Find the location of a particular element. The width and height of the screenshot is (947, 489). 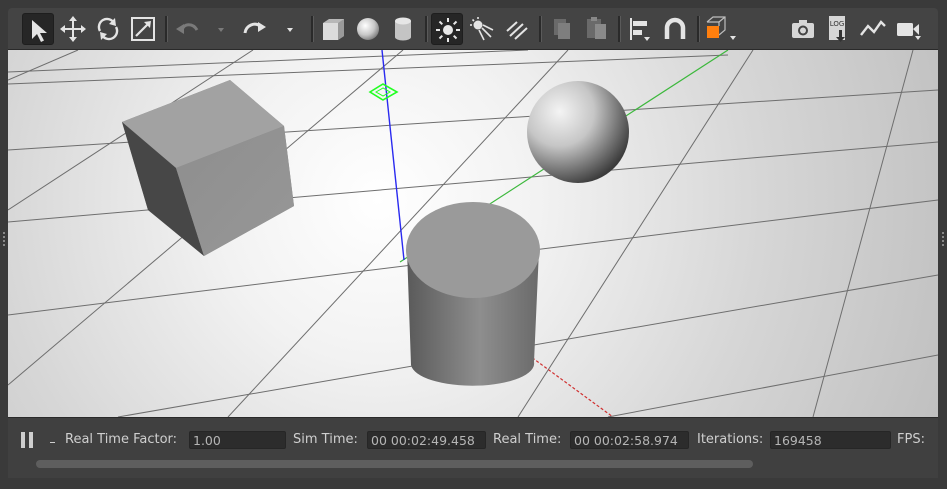

redo-icon is located at coordinates (254, 28).